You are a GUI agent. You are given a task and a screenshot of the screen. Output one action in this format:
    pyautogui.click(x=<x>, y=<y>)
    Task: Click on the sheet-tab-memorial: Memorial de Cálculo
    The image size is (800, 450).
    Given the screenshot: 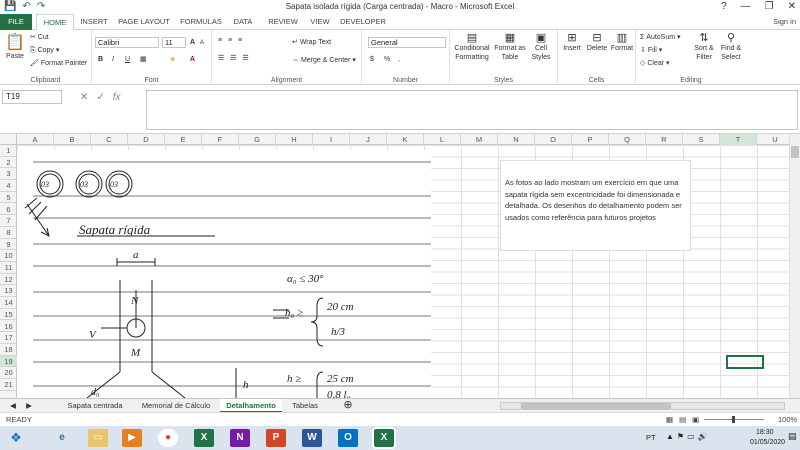 What is the action you would take?
    pyautogui.click(x=176, y=406)
    